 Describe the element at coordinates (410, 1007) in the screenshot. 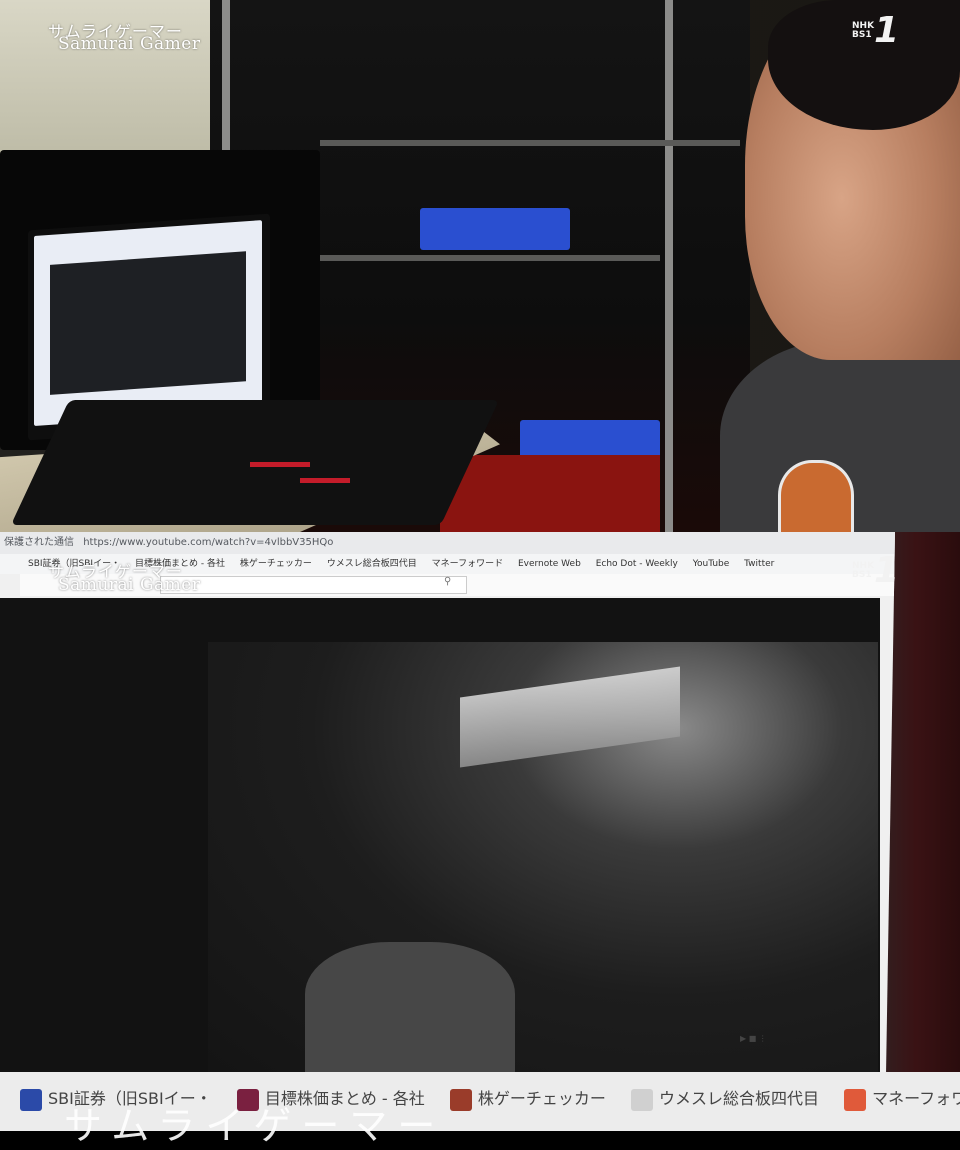

I see `video-figure` at that location.